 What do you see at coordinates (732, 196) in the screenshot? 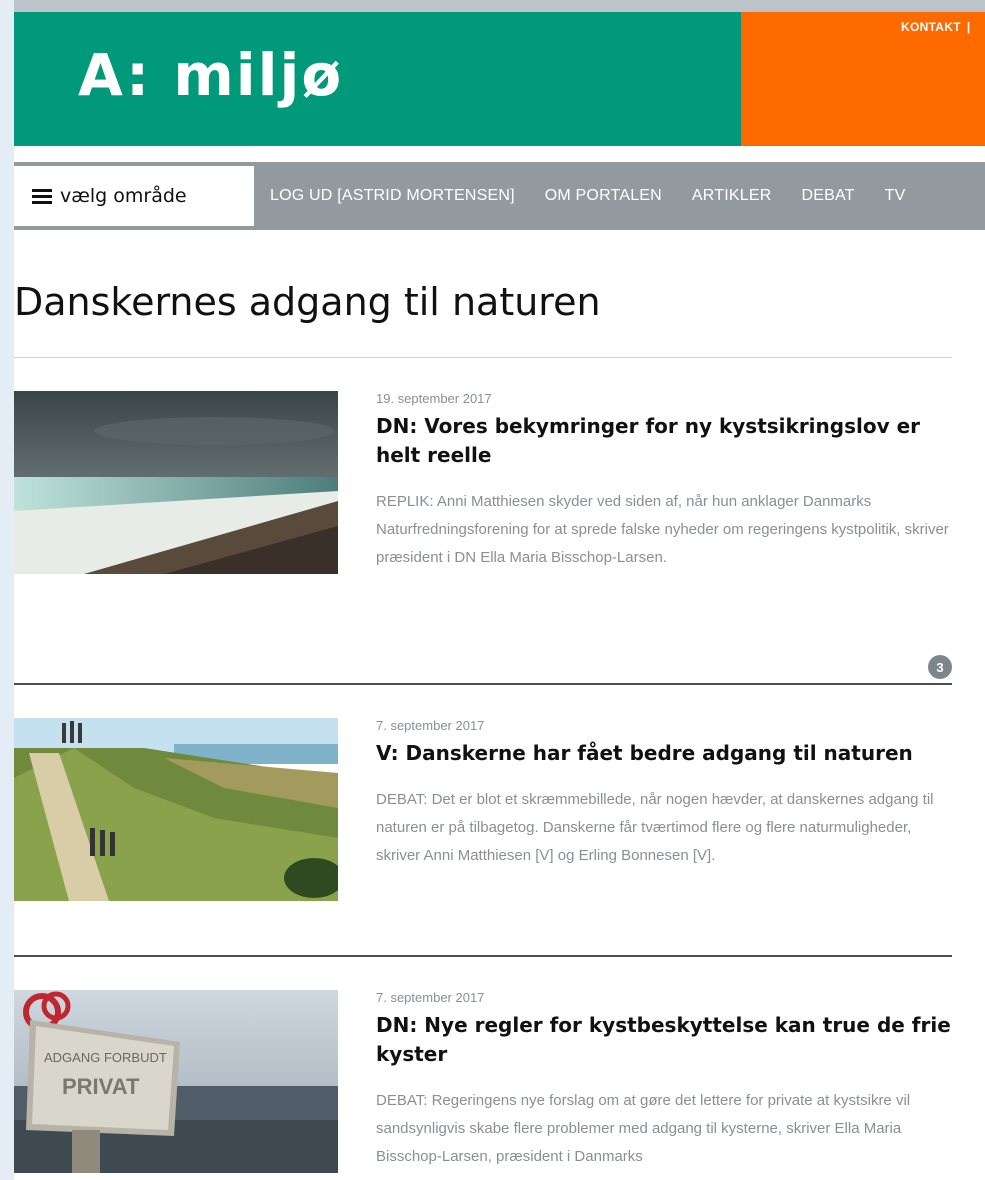
I see `nav-articles: ARTIKLER` at bounding box center [732, 196].